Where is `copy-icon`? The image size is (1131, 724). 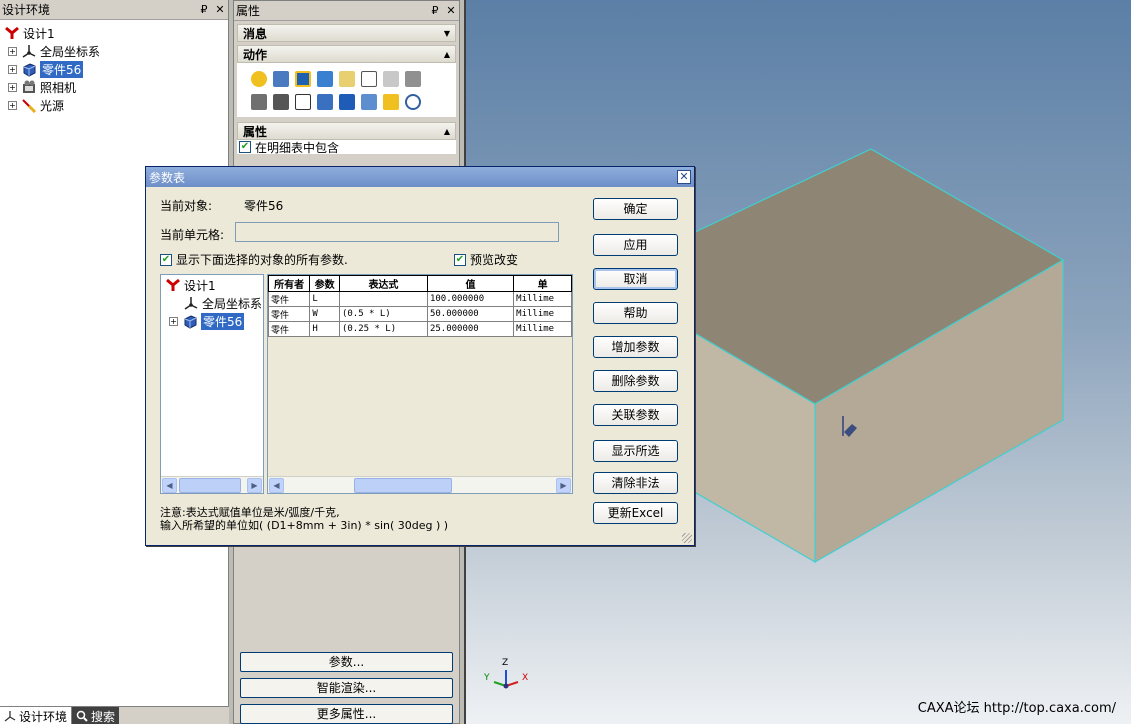
copy-icon is located at coordinates (391, 101).